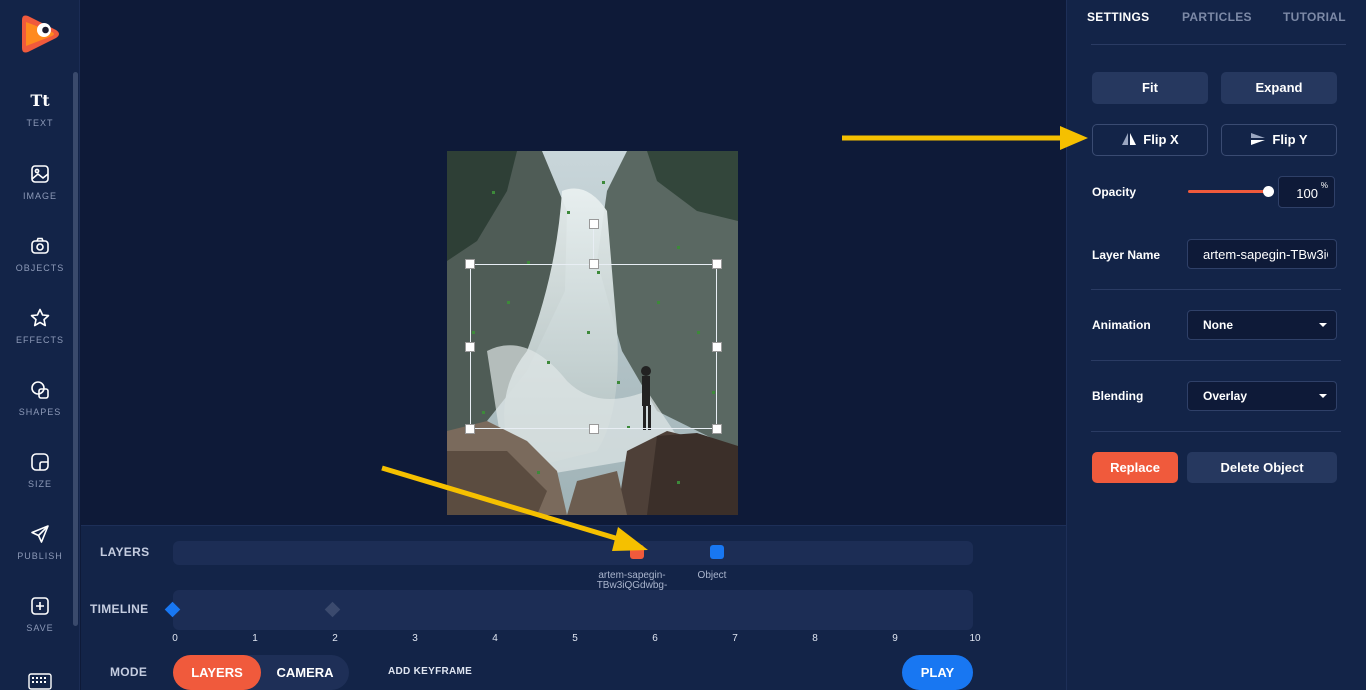 The image size is (1366, 690). What do you see at coordinates (573, 610) in the screenshot?
I see `timeline-track` at bounding box center [573, 610].